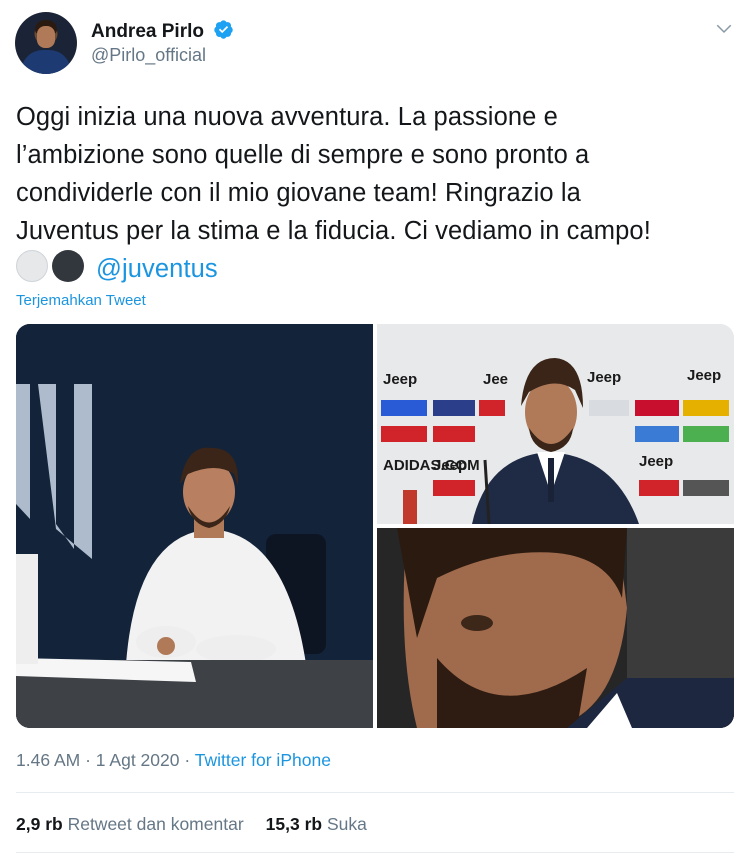 Image resolution: width=750 pixels, height=858 pixels. I want to click on translate-tweet-link: Terjemahkan Tweet, so click(81, 300).